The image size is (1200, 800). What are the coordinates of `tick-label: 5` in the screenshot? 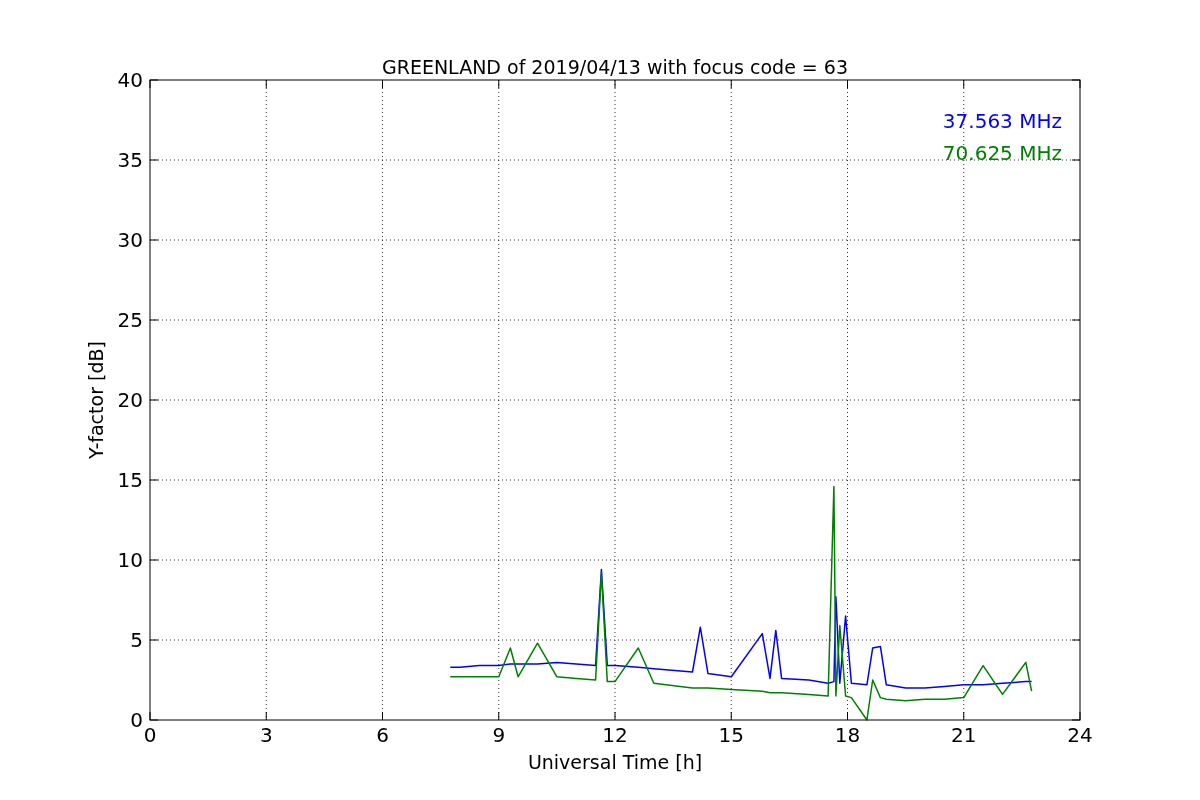 It's located at (136, 640).